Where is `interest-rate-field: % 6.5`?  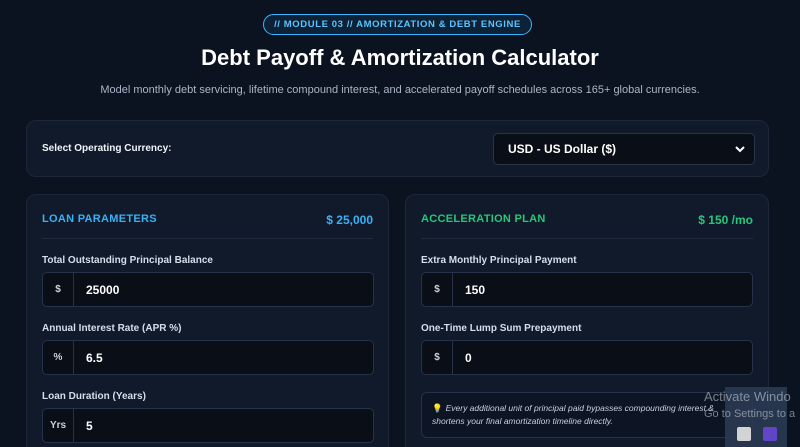
interest-rate-field: % 6.5 is located at coordinates (208, 357).